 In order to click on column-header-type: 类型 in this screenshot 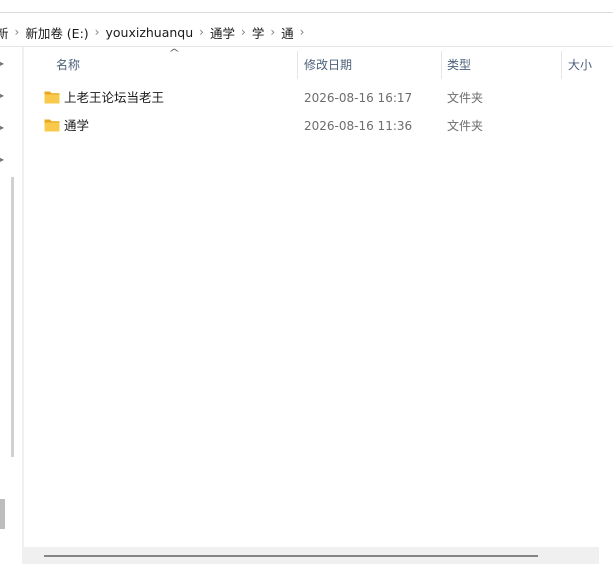, I will do `click(459, 64)`.